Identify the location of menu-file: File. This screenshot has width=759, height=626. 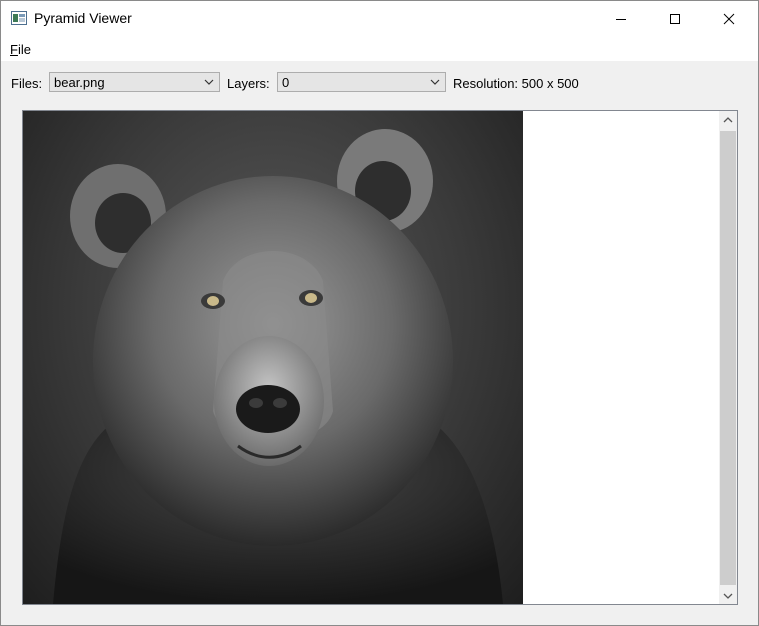
(20, 49).